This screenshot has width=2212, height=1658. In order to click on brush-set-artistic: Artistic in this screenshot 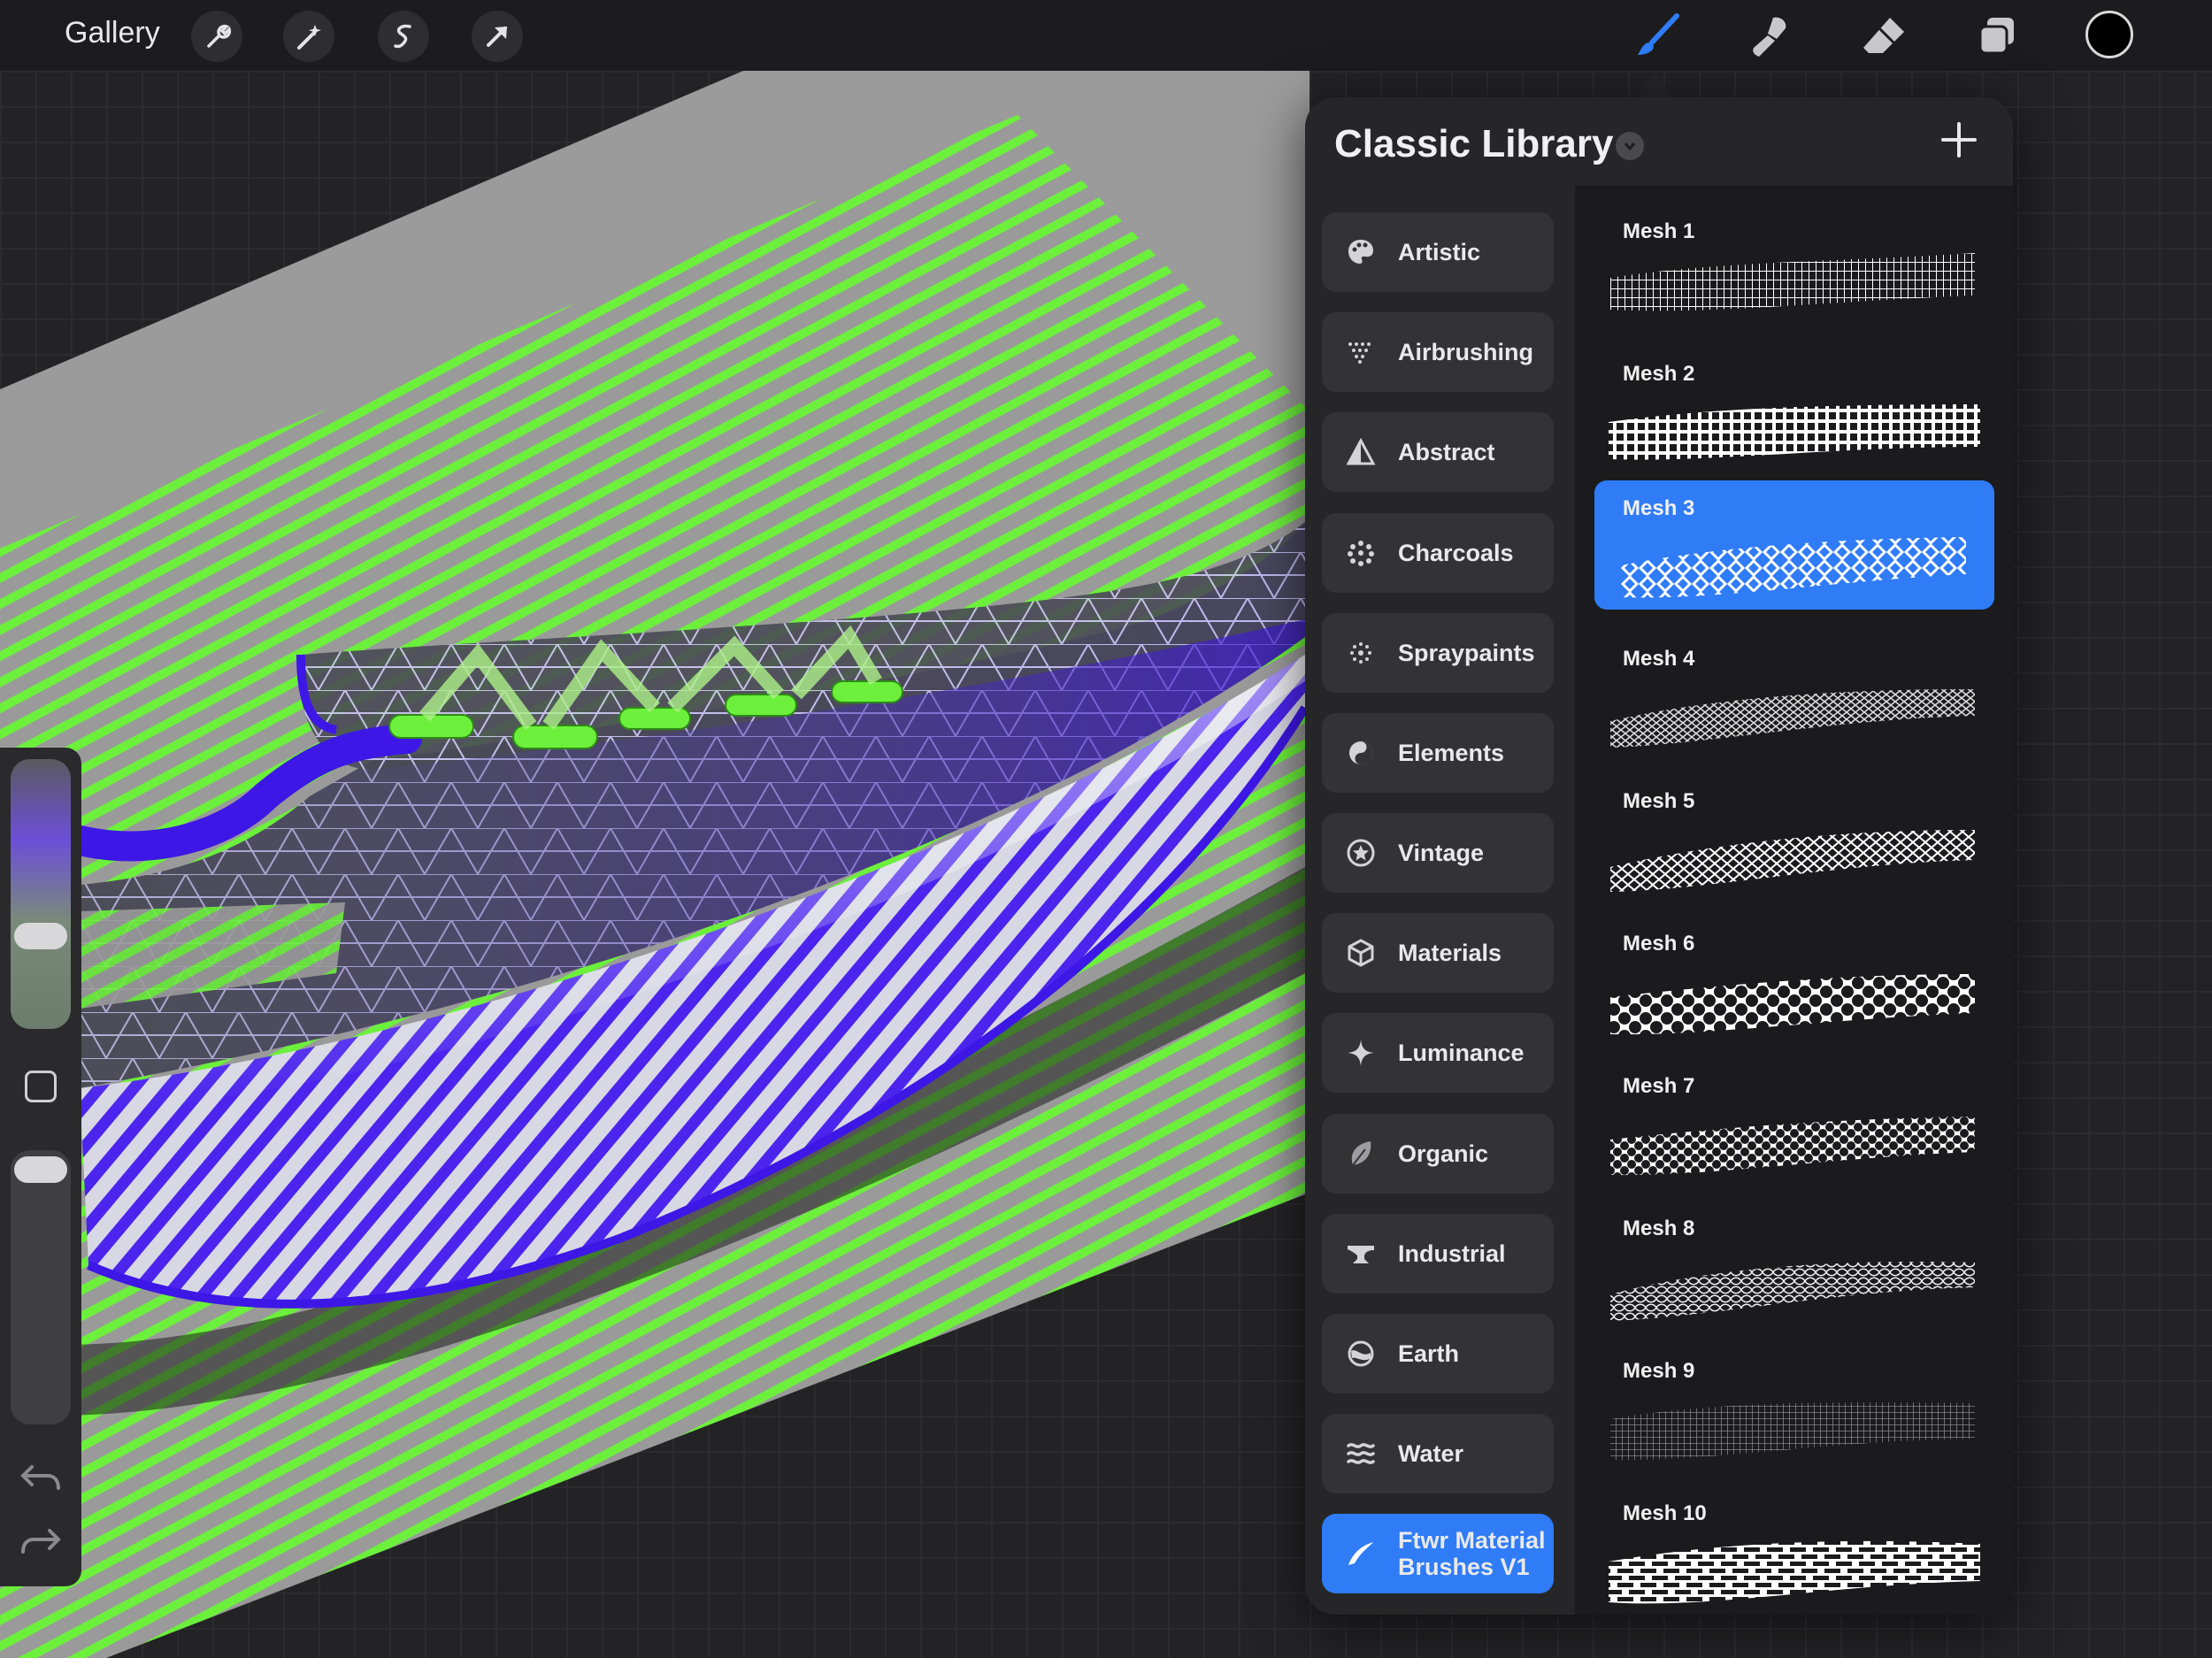, I will do `click(1438, 252)`.